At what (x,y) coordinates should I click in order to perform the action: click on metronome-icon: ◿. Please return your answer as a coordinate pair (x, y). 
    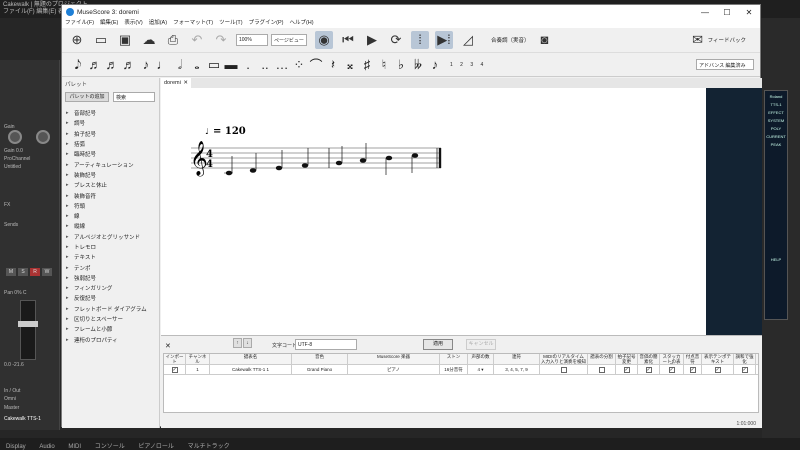
    Looking at the image, I should click on (468, 40).